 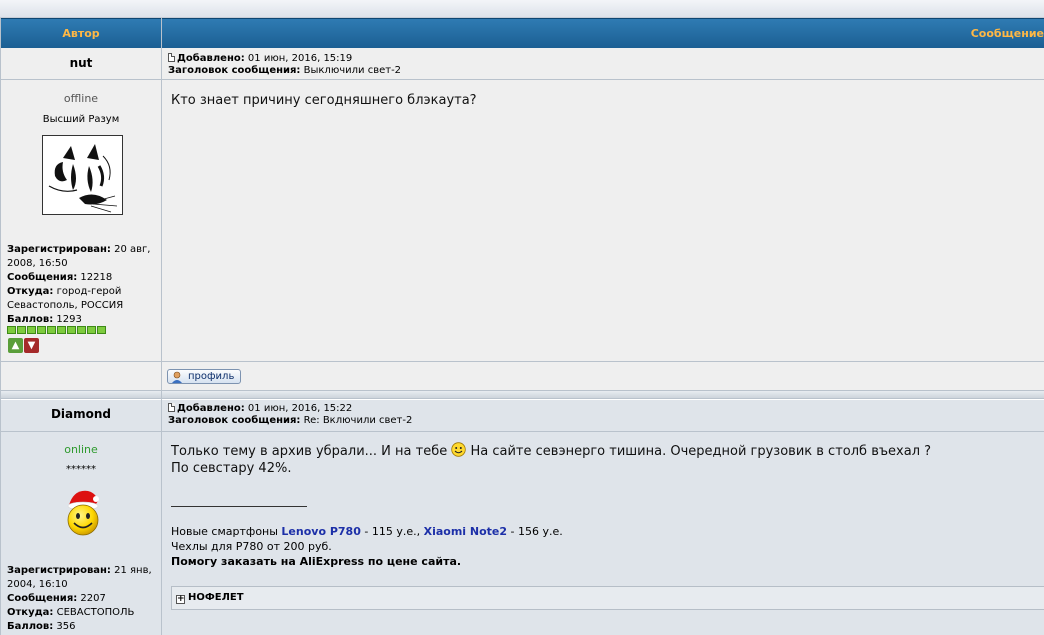 I want to click on post2-username: Diamond, so click(x=81, y=414).